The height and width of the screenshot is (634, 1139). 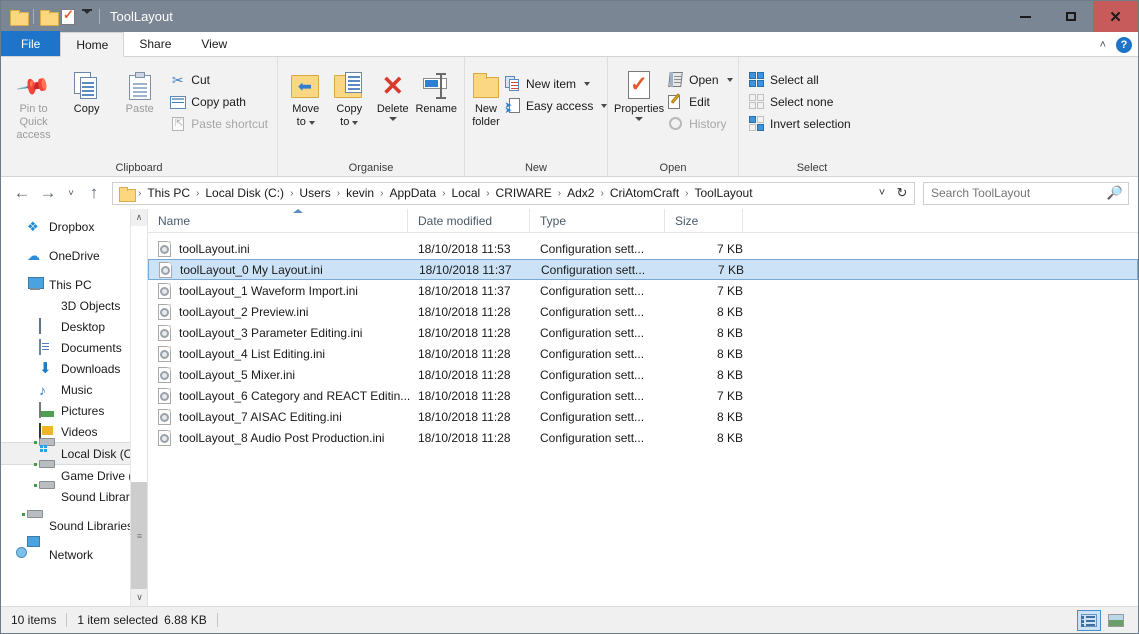 I want to click on scroll-down-icon: ∨, so click(x=139, y=597).